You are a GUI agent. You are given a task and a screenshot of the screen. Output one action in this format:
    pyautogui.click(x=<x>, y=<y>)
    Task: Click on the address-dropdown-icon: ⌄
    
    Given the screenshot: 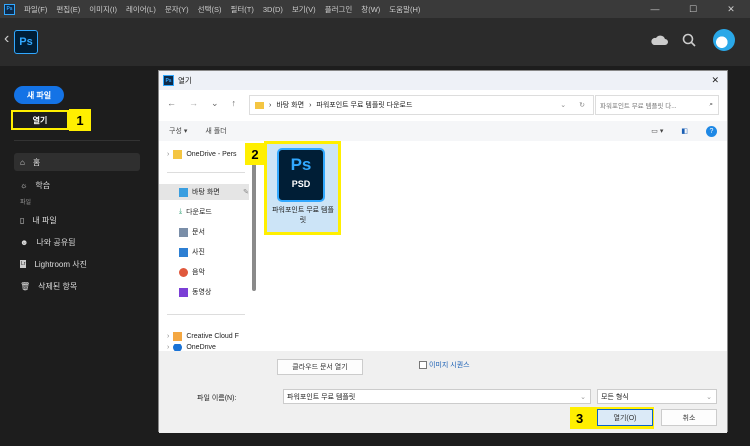 What is the action you would take?
    pyautogui.click(x=563, y=105)
    